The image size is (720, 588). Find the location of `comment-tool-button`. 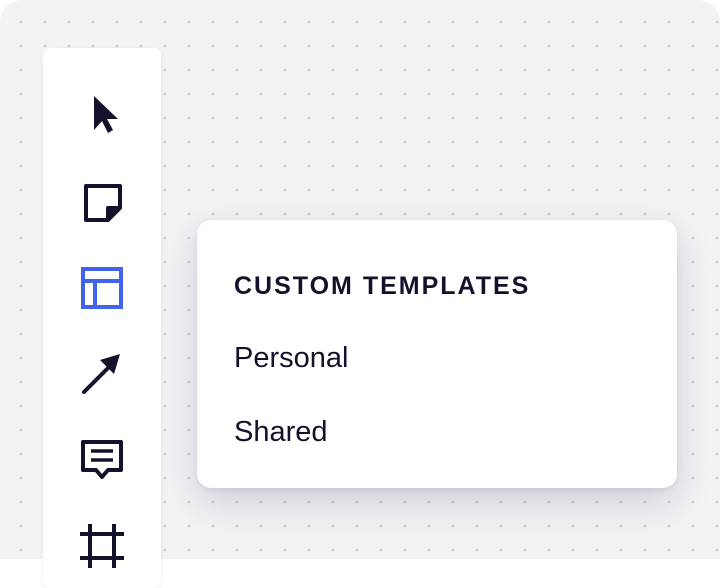

comment-tool-button is located at coordinates (102, 460).